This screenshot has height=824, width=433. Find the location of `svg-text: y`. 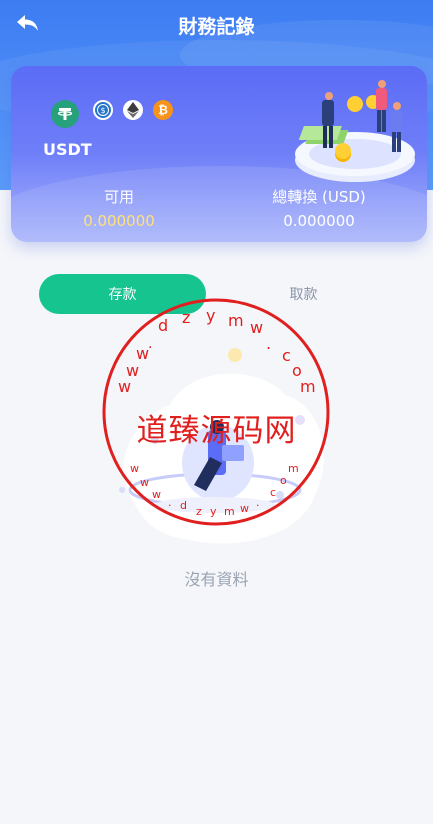

svg-text: y is located at coordinates (210, 315).